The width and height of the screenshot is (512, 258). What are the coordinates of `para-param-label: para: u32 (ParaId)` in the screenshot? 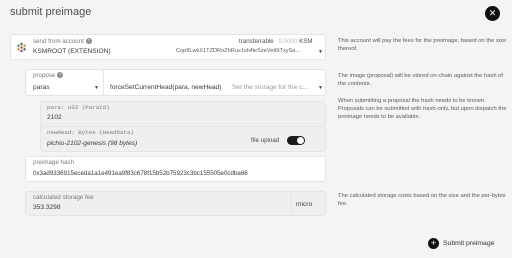 It's located at (78, 107).